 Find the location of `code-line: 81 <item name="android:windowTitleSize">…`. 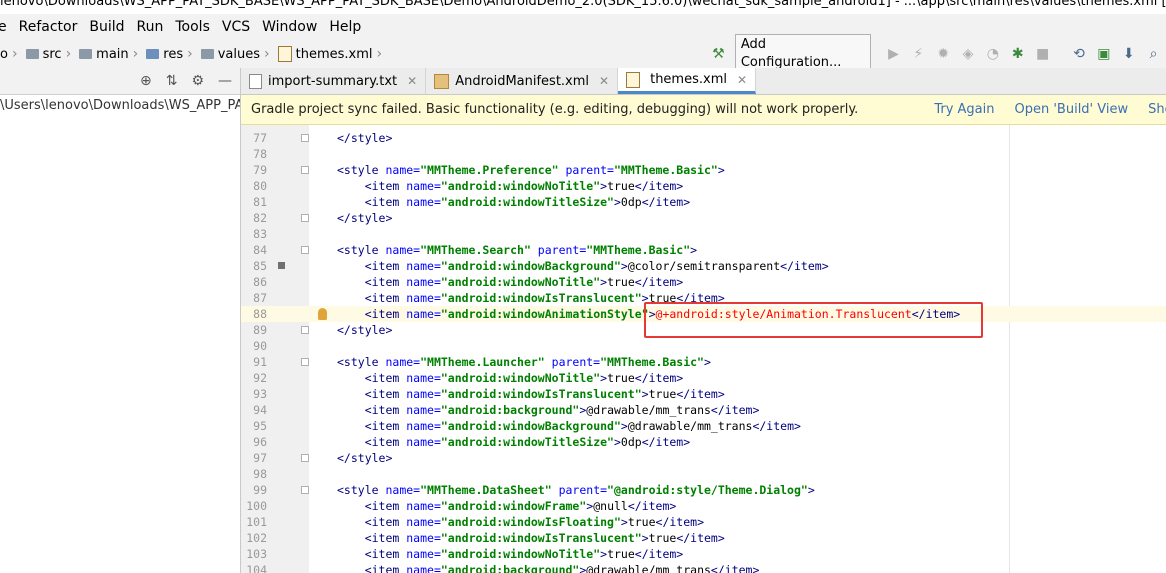

code-line: 81 <item name="android:windowTitleSize">… is located at coordinates (703, 202).